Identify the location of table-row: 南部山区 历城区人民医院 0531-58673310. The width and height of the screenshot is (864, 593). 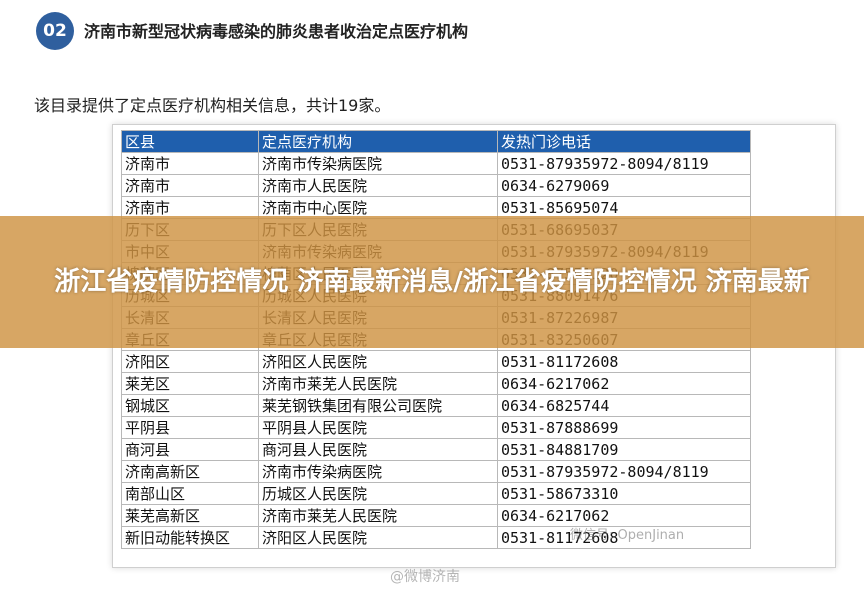
(436, 493).